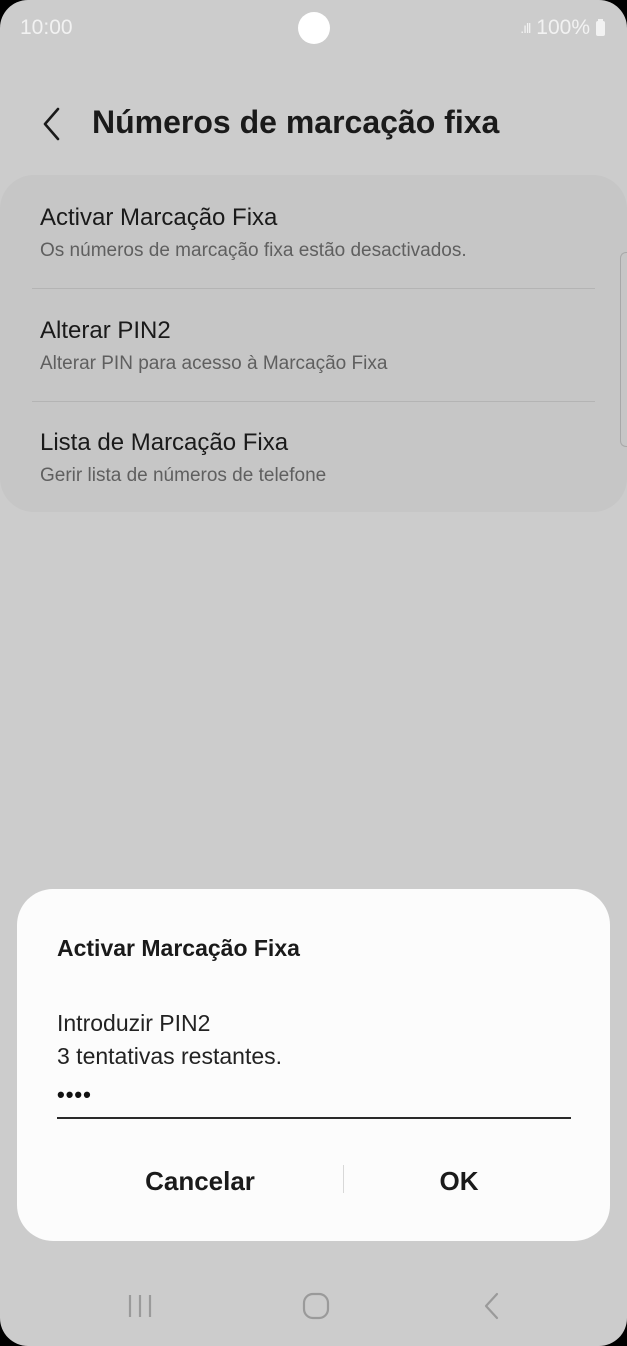 This screenshot has height=1346, width=627. What do you see at coordinates (134, 1023) in the screenshot?
I see `dialog-prompt: Introduzir PIN2` at bounding box center [134, 1023].